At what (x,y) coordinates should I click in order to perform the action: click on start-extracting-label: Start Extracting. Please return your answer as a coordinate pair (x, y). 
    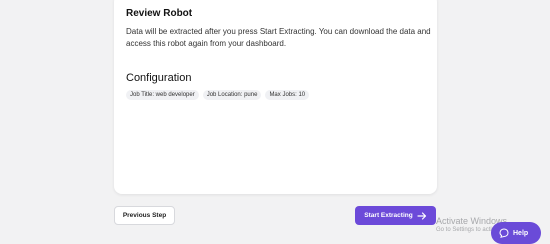
    Looking at the image, I should click on (388, 215).